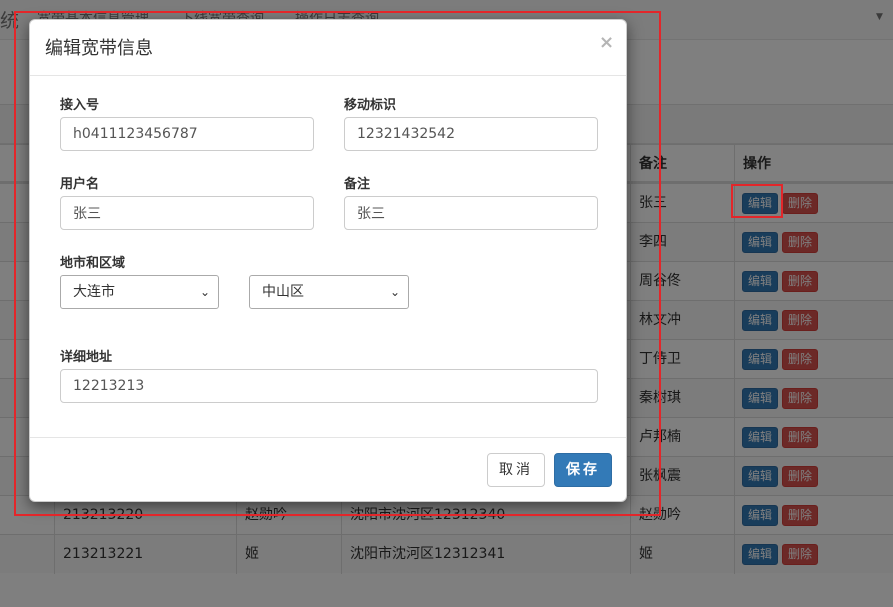 This screenshot has height=607, width=893. What do you see at coordinates (757, 201) in the screenshot?
I see `annotation-edit-highlight` at bounding box center [757, 201].